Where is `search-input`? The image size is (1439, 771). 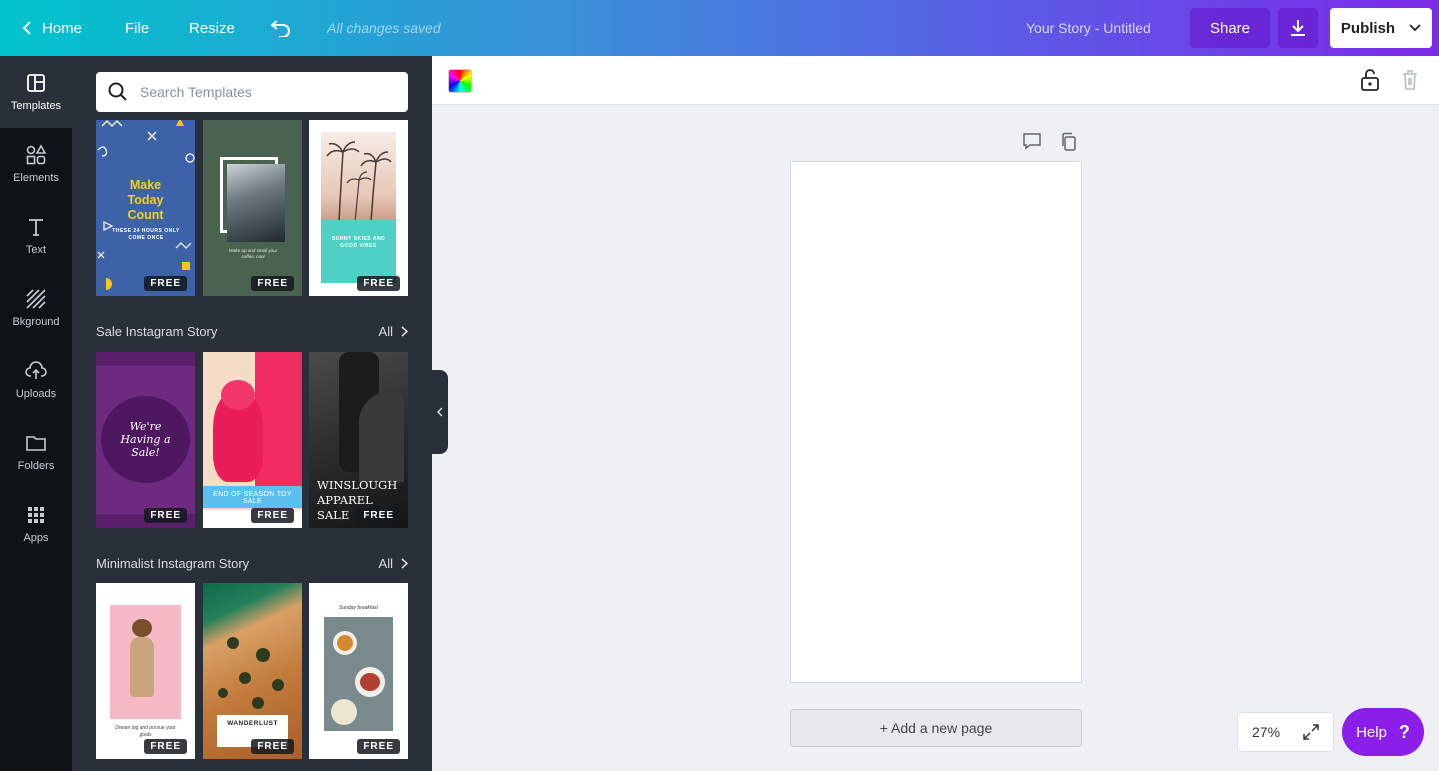
search-input is located at coordinates (260, 92).